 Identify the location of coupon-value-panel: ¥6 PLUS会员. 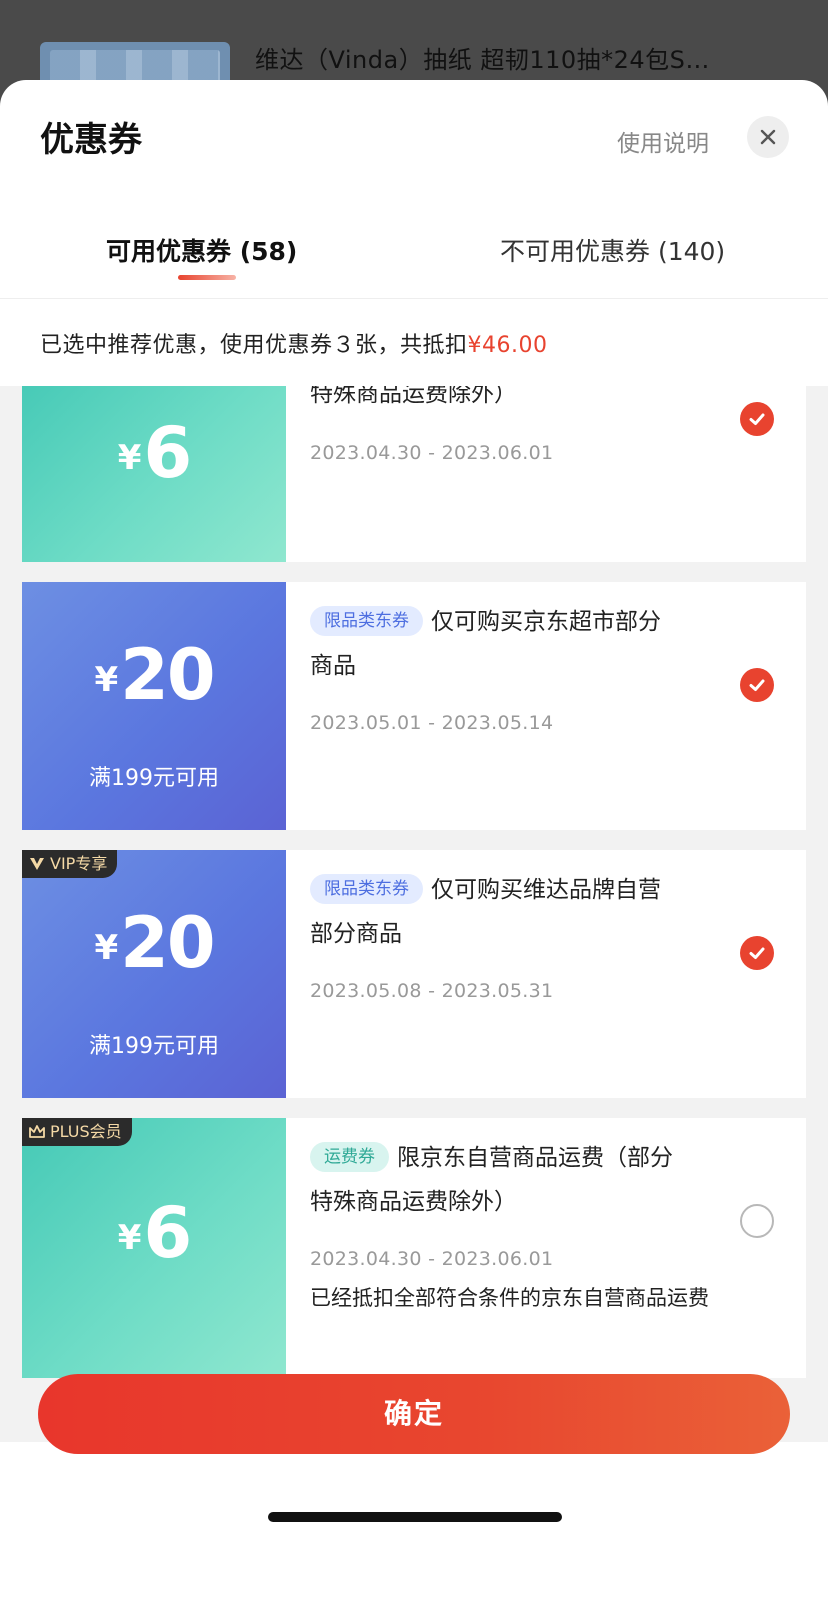
(154, 1248).